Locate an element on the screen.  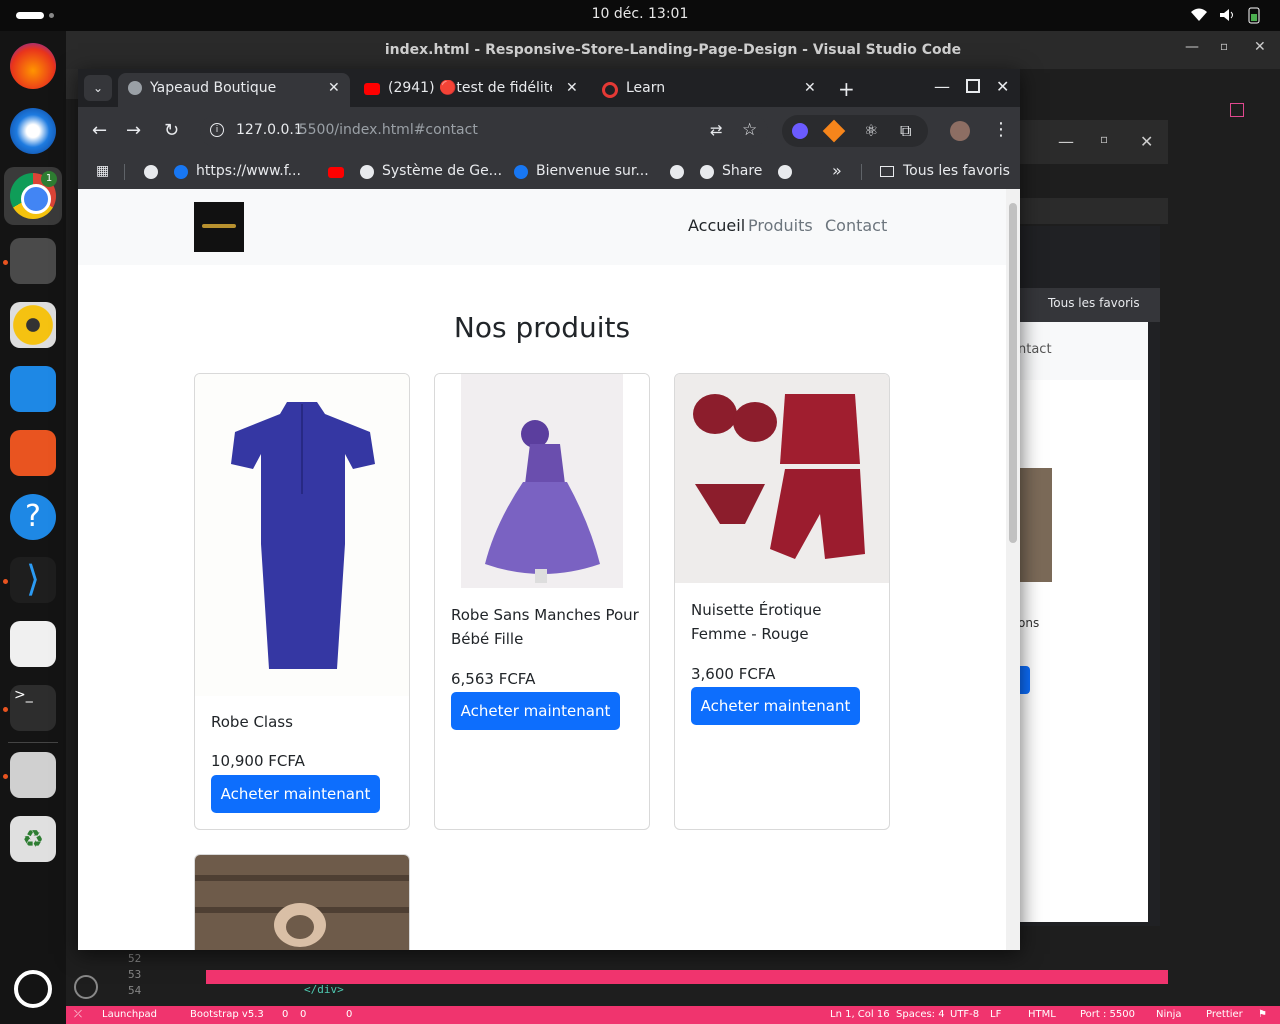
split-editor-icon is located at coordinates (1237, 110).